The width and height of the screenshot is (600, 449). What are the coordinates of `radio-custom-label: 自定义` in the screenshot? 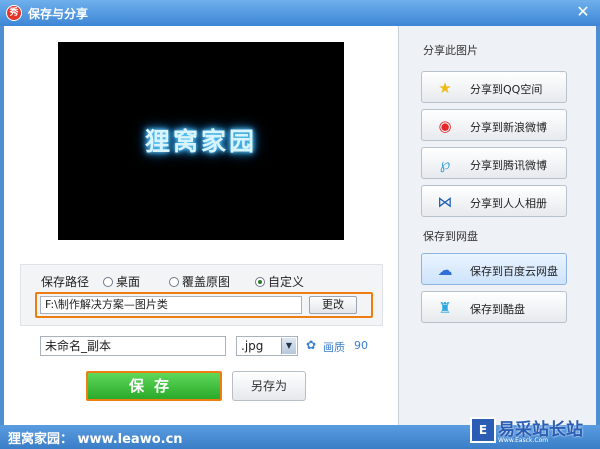 It's located at (286, 282).